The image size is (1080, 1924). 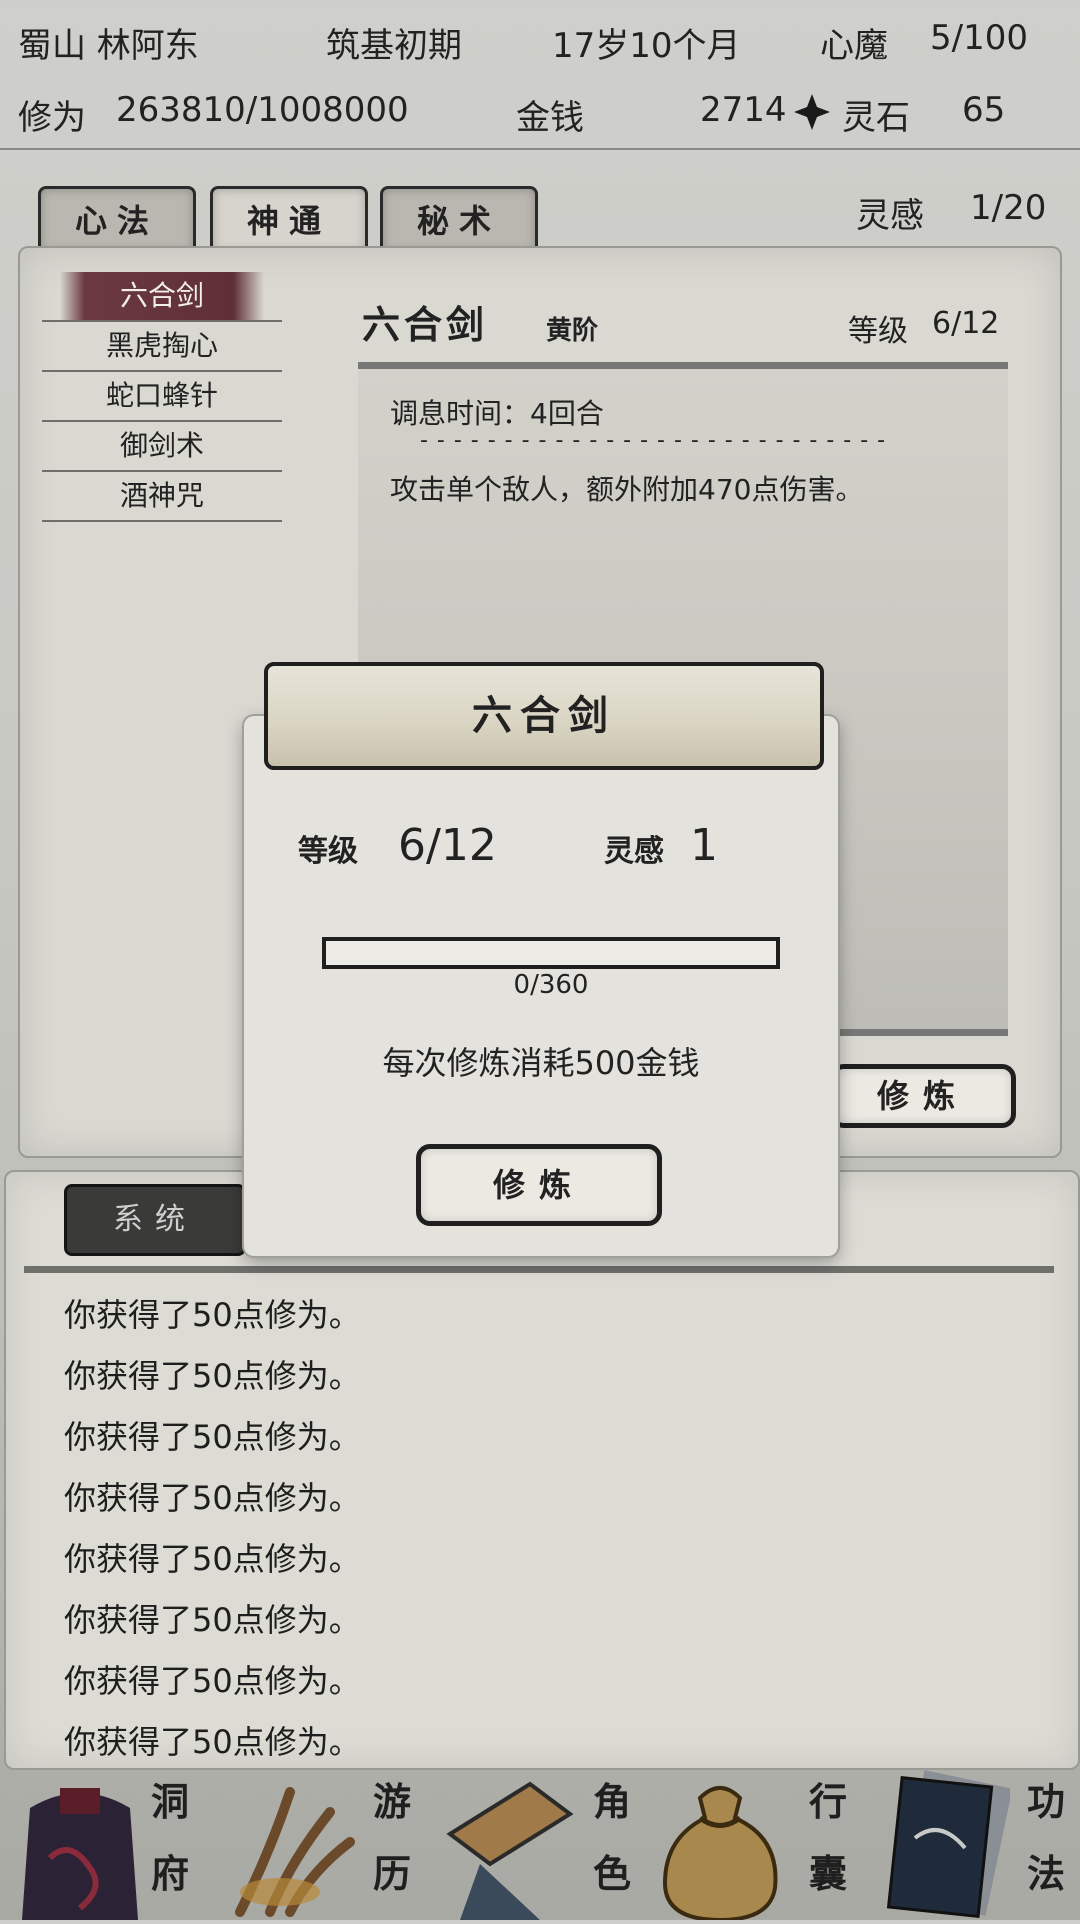 What do you see at coordinates (497, 413) in the screenshot?
I see `cooldown-text: 调息时间：4回合` at bounding box center [497, 413].